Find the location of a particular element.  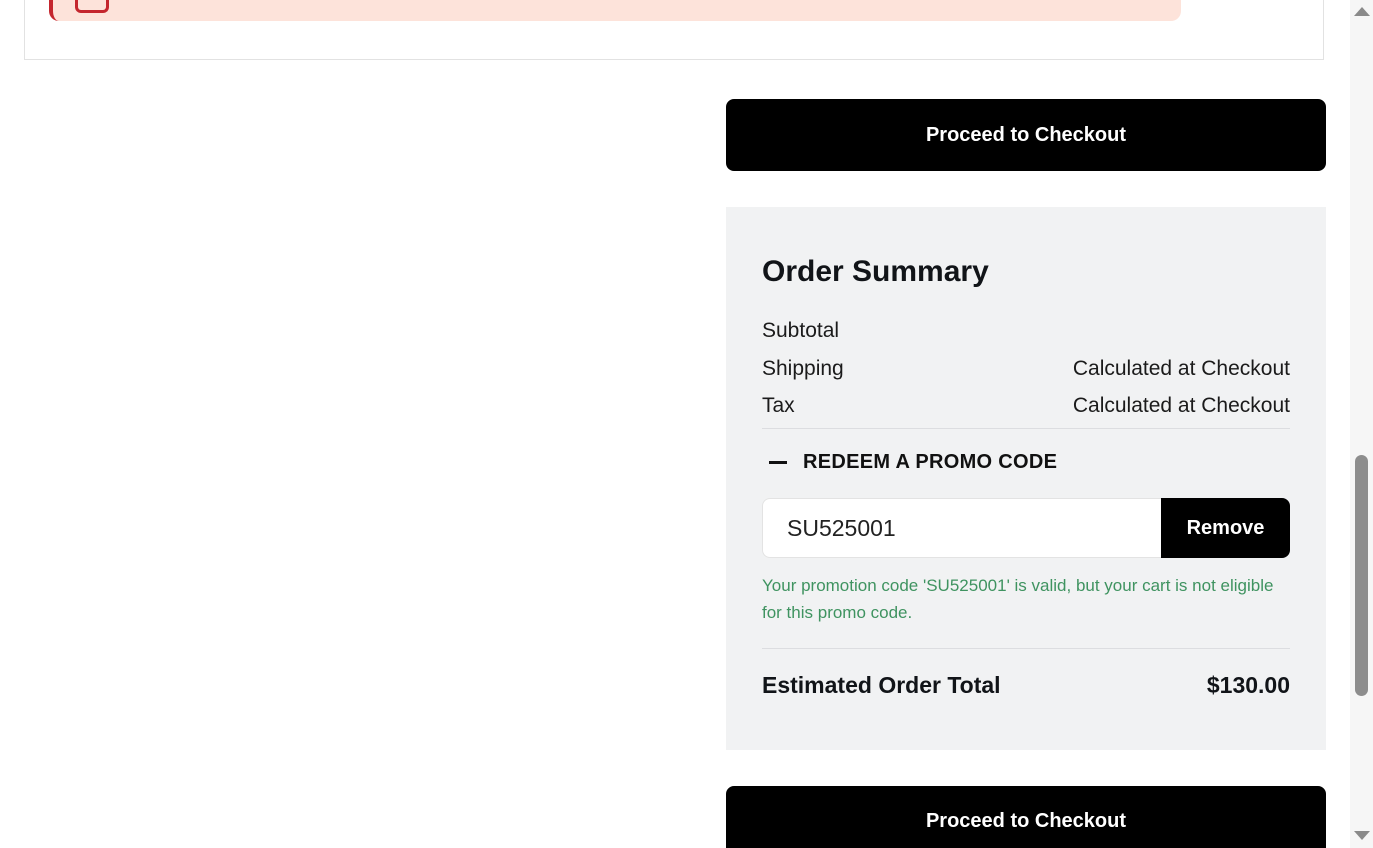

cart-alert-card is located at coordinates (674, 30).